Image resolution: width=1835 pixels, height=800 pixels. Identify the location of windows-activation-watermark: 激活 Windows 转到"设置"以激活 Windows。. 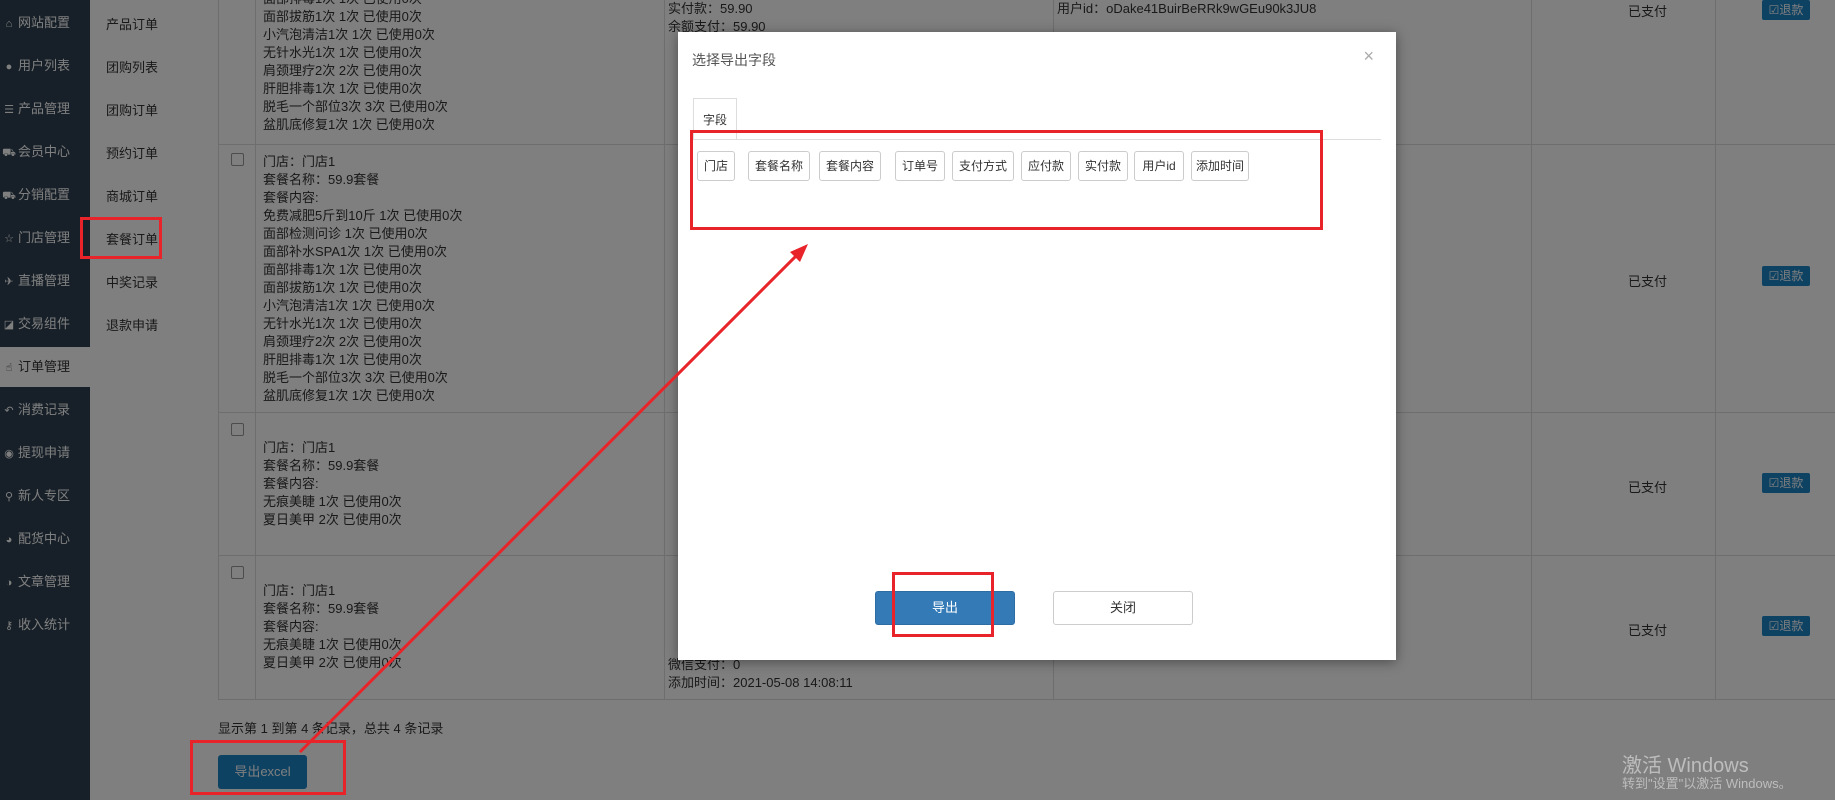
(1707, 773).